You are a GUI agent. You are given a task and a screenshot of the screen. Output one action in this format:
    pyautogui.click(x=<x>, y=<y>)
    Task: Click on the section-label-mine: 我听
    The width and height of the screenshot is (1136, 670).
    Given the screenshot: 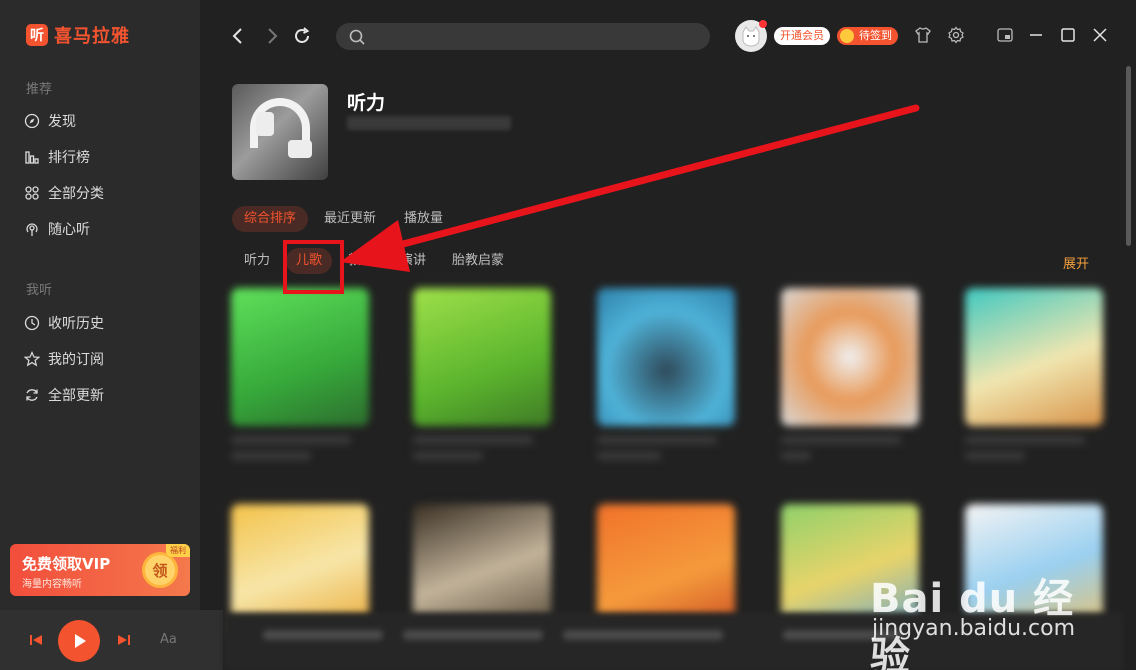 What is the action you would take?
    pyautogui.click(x=39, y=290)
    